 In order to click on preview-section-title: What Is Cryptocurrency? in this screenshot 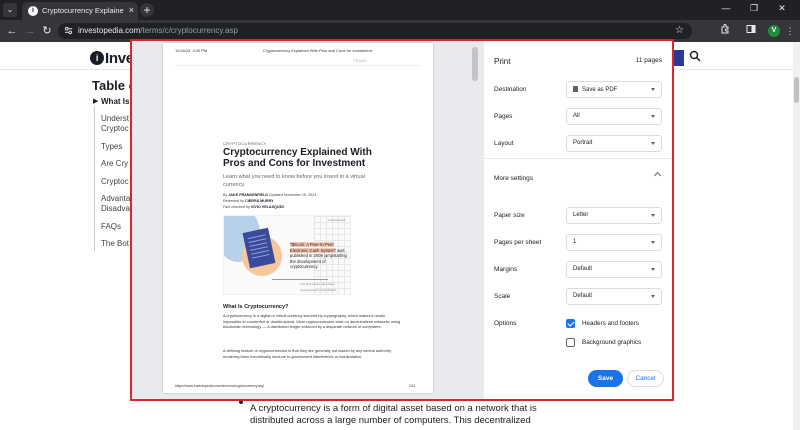, I will do `click(256, 307)`.